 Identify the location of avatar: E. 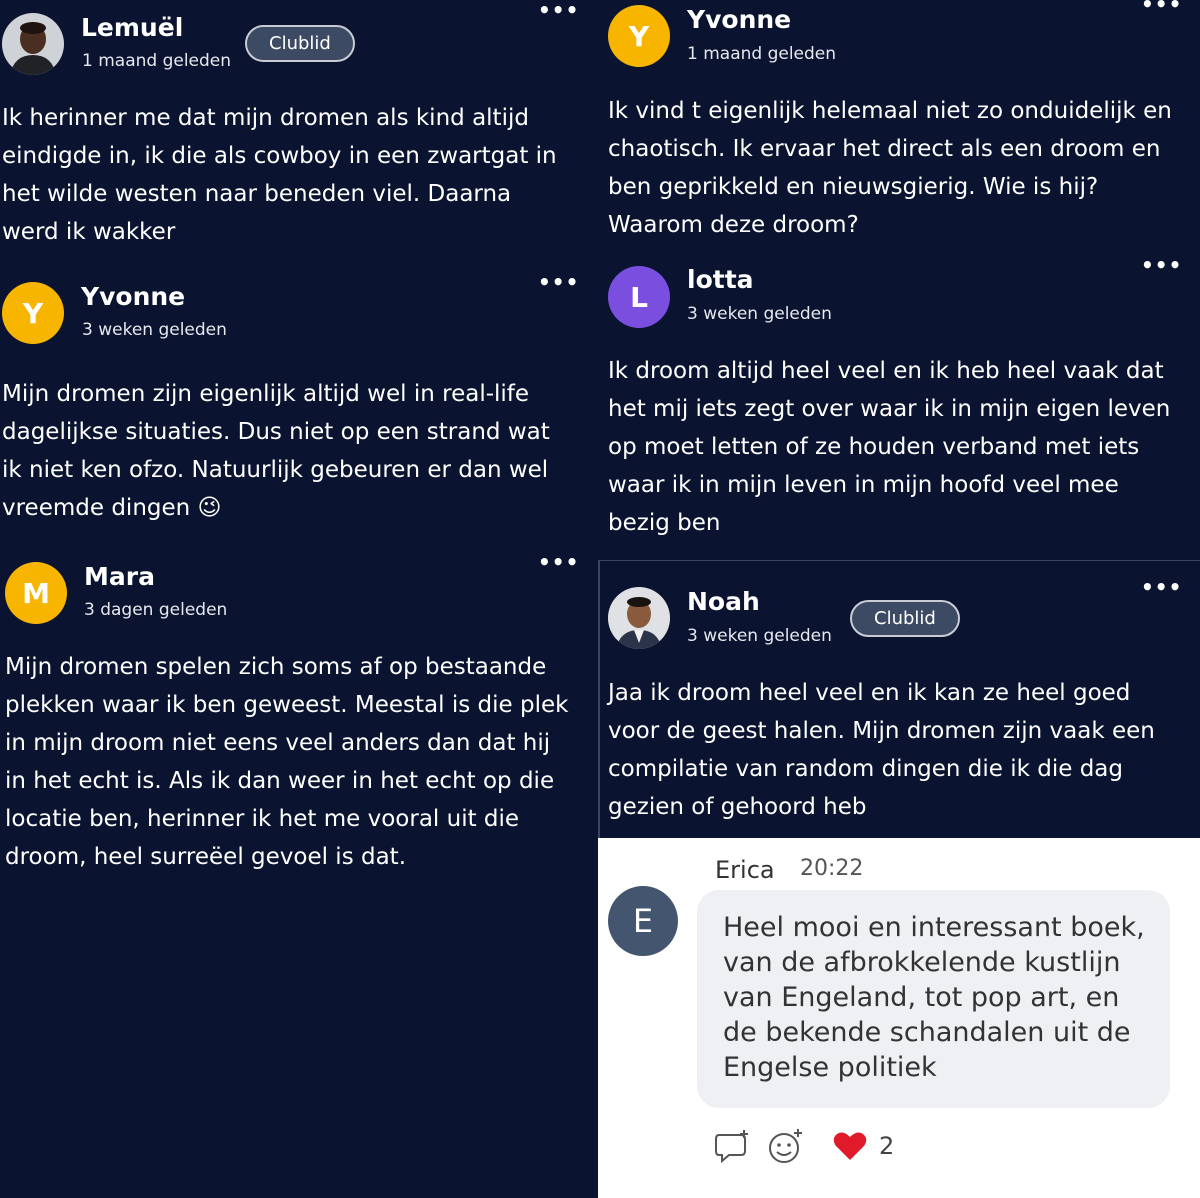
(643, 921).